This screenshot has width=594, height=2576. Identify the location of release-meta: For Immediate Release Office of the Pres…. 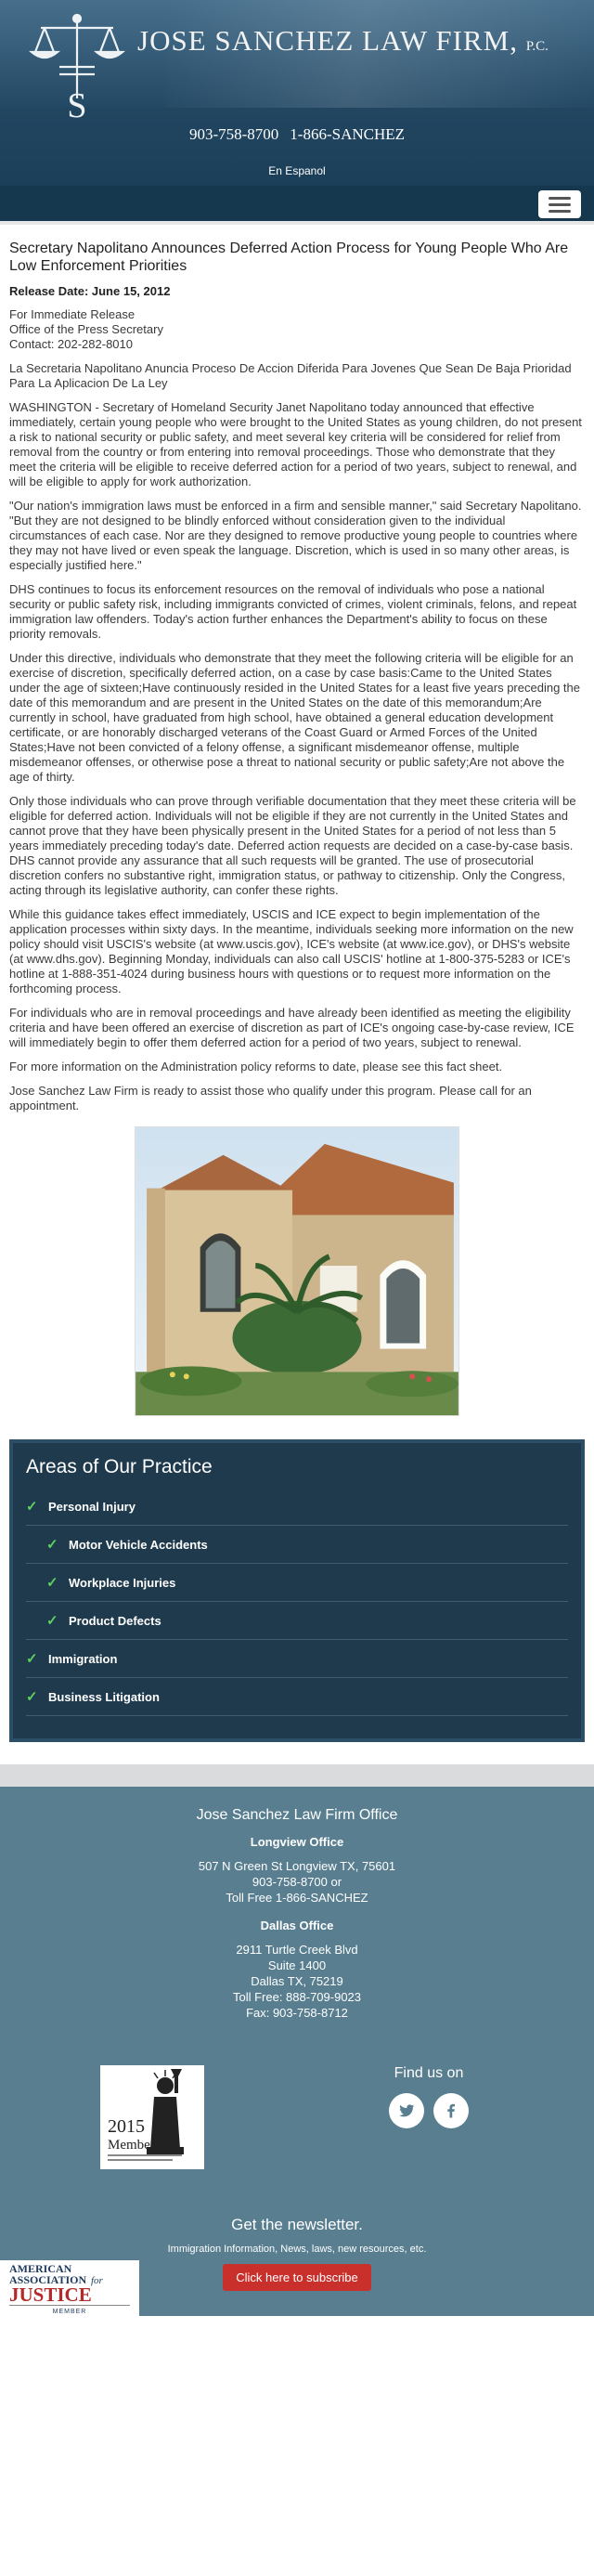
(297, 329).